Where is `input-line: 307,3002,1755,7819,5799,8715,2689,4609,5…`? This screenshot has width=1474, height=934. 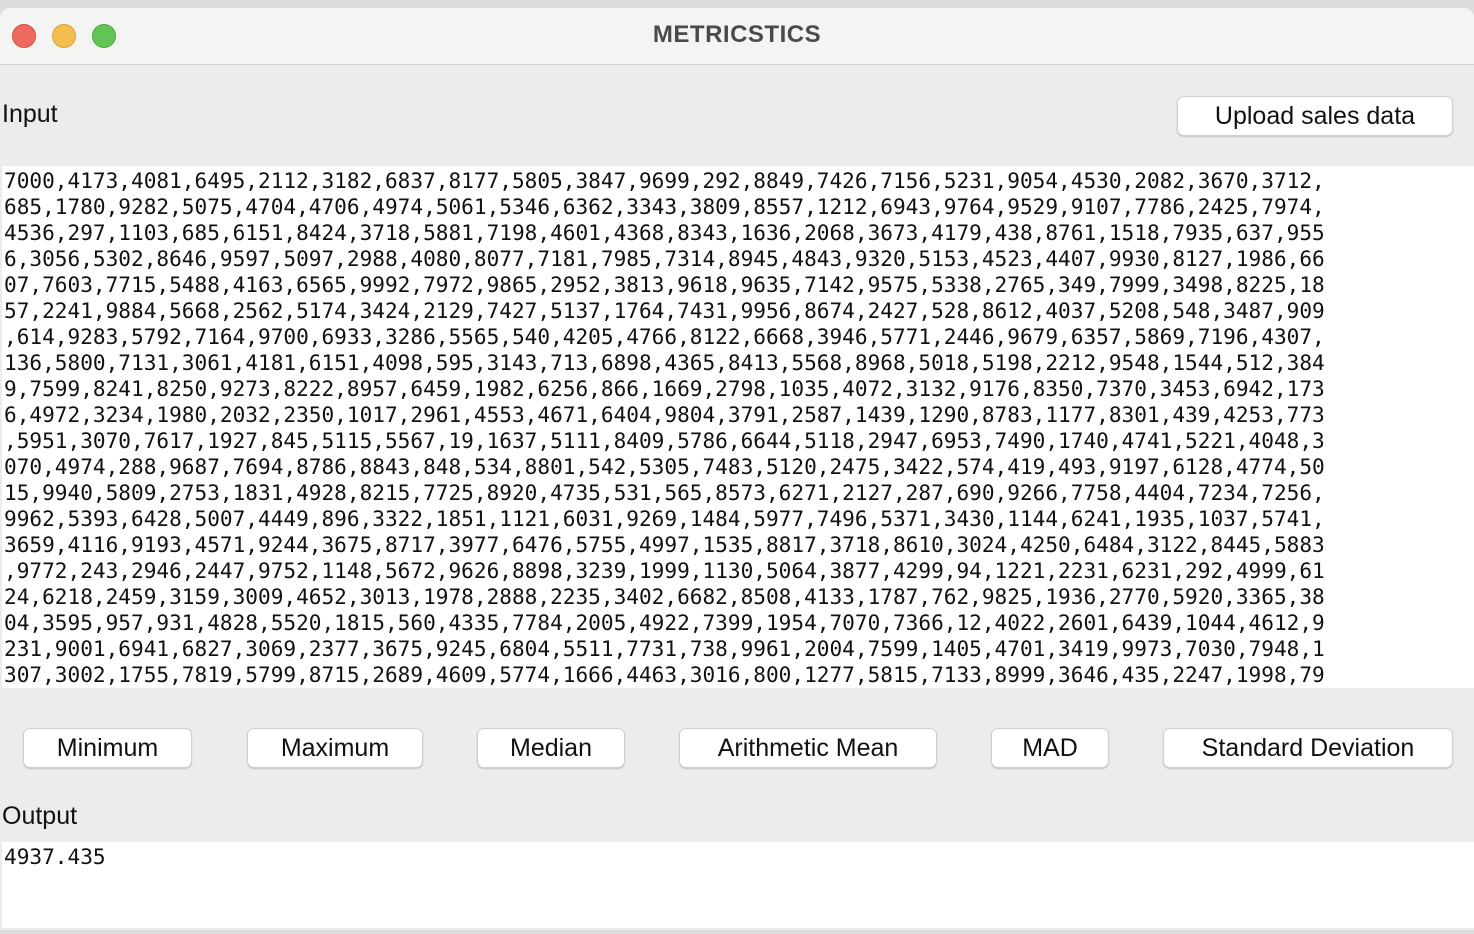 input-line: 307,3002,1755,7819,5799,8715,2689,4609,5… is located at coordinates (664, 674).